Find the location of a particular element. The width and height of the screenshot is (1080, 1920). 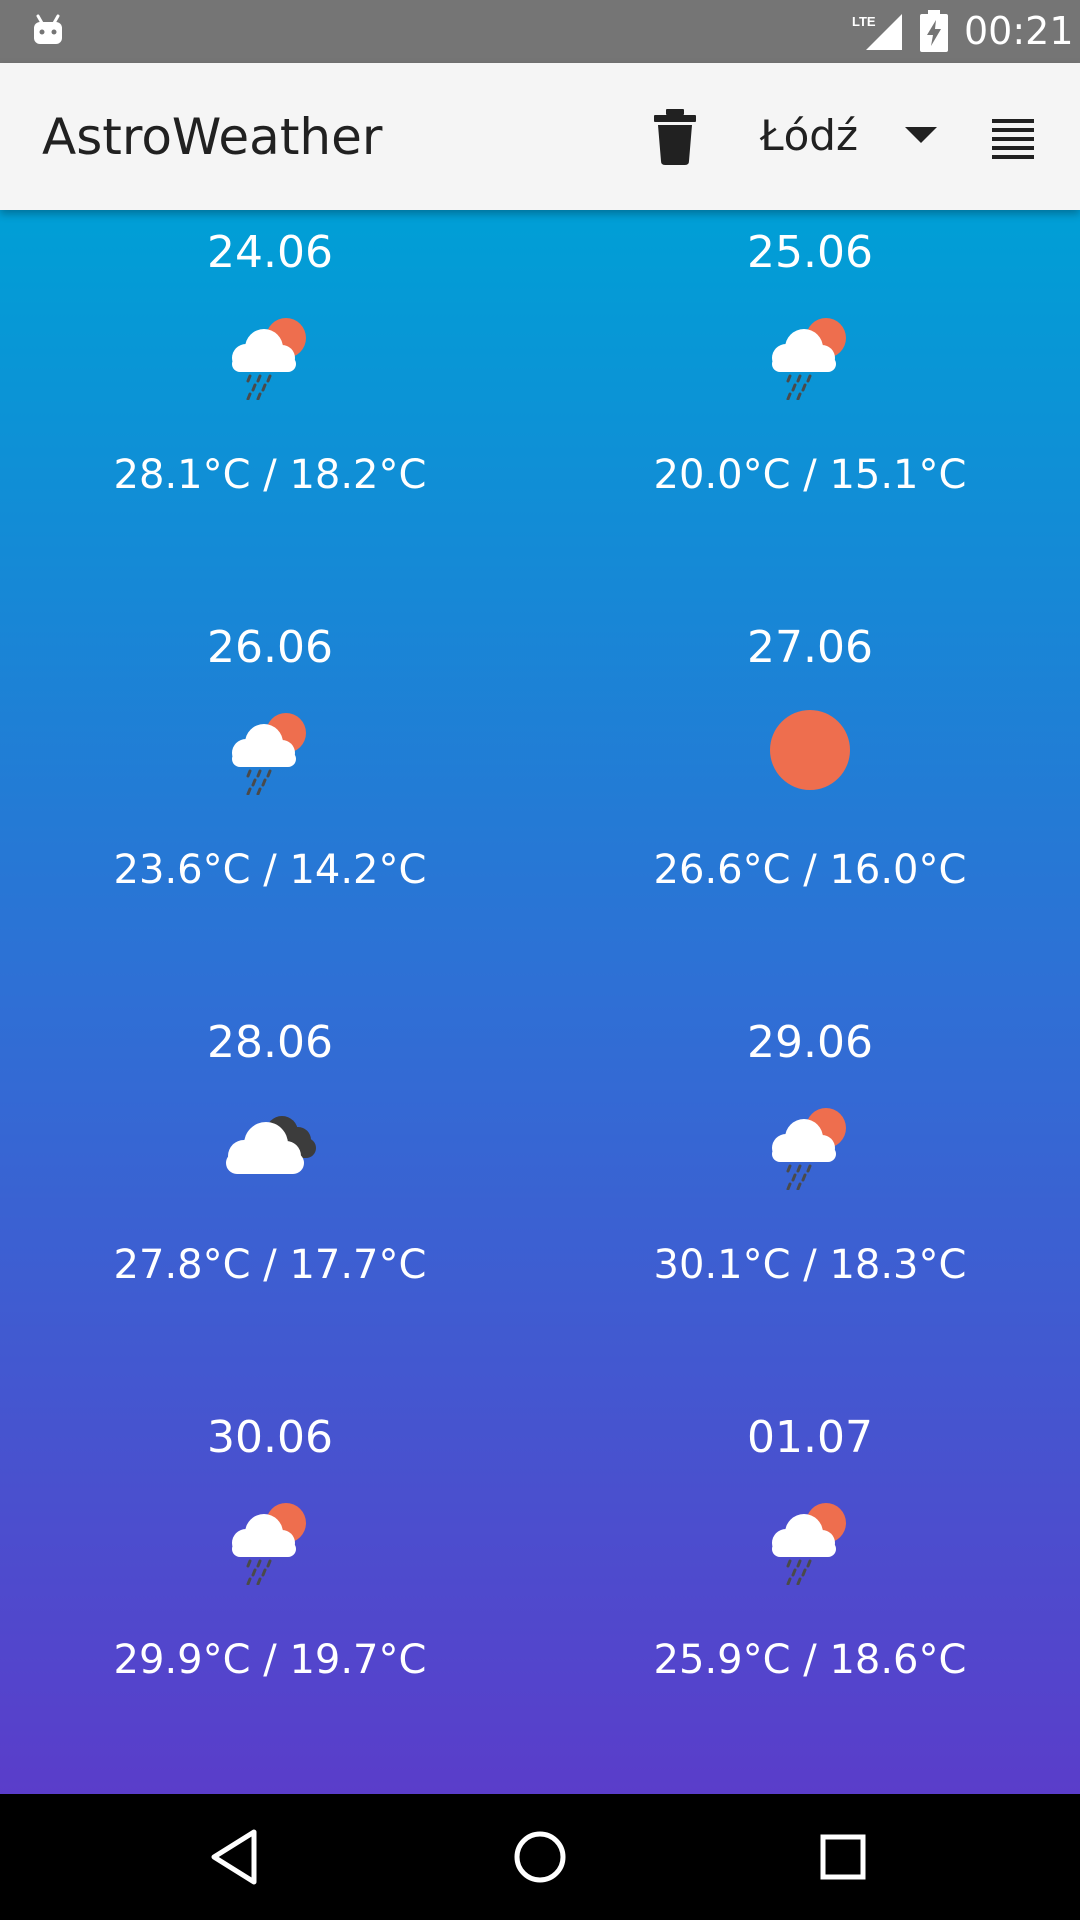

chevron-down-icon is located at coordinates (921, 135).